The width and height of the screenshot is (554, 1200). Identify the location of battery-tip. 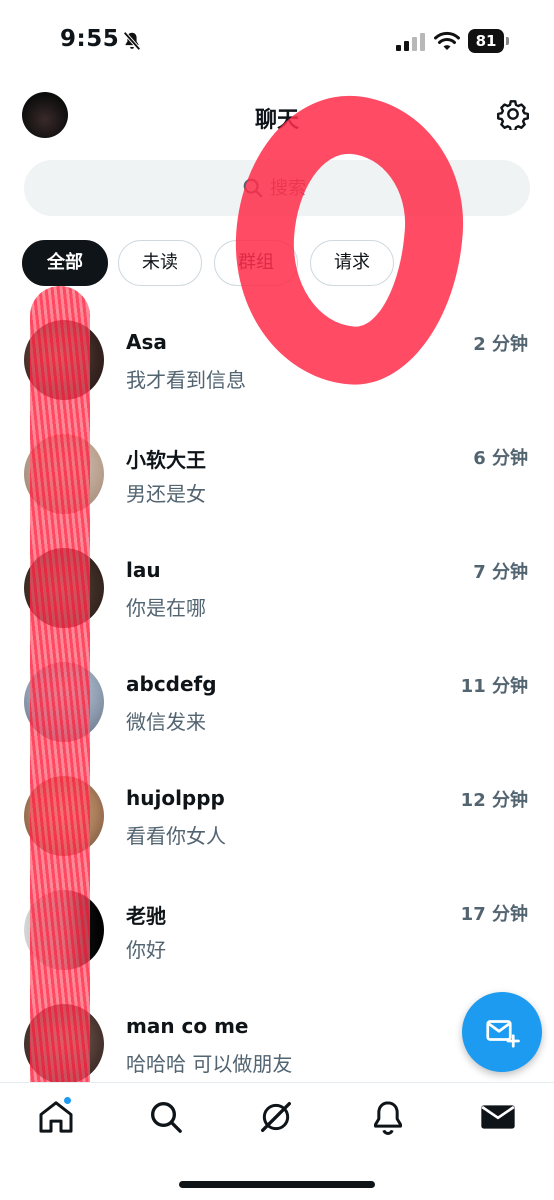
(507, 41).